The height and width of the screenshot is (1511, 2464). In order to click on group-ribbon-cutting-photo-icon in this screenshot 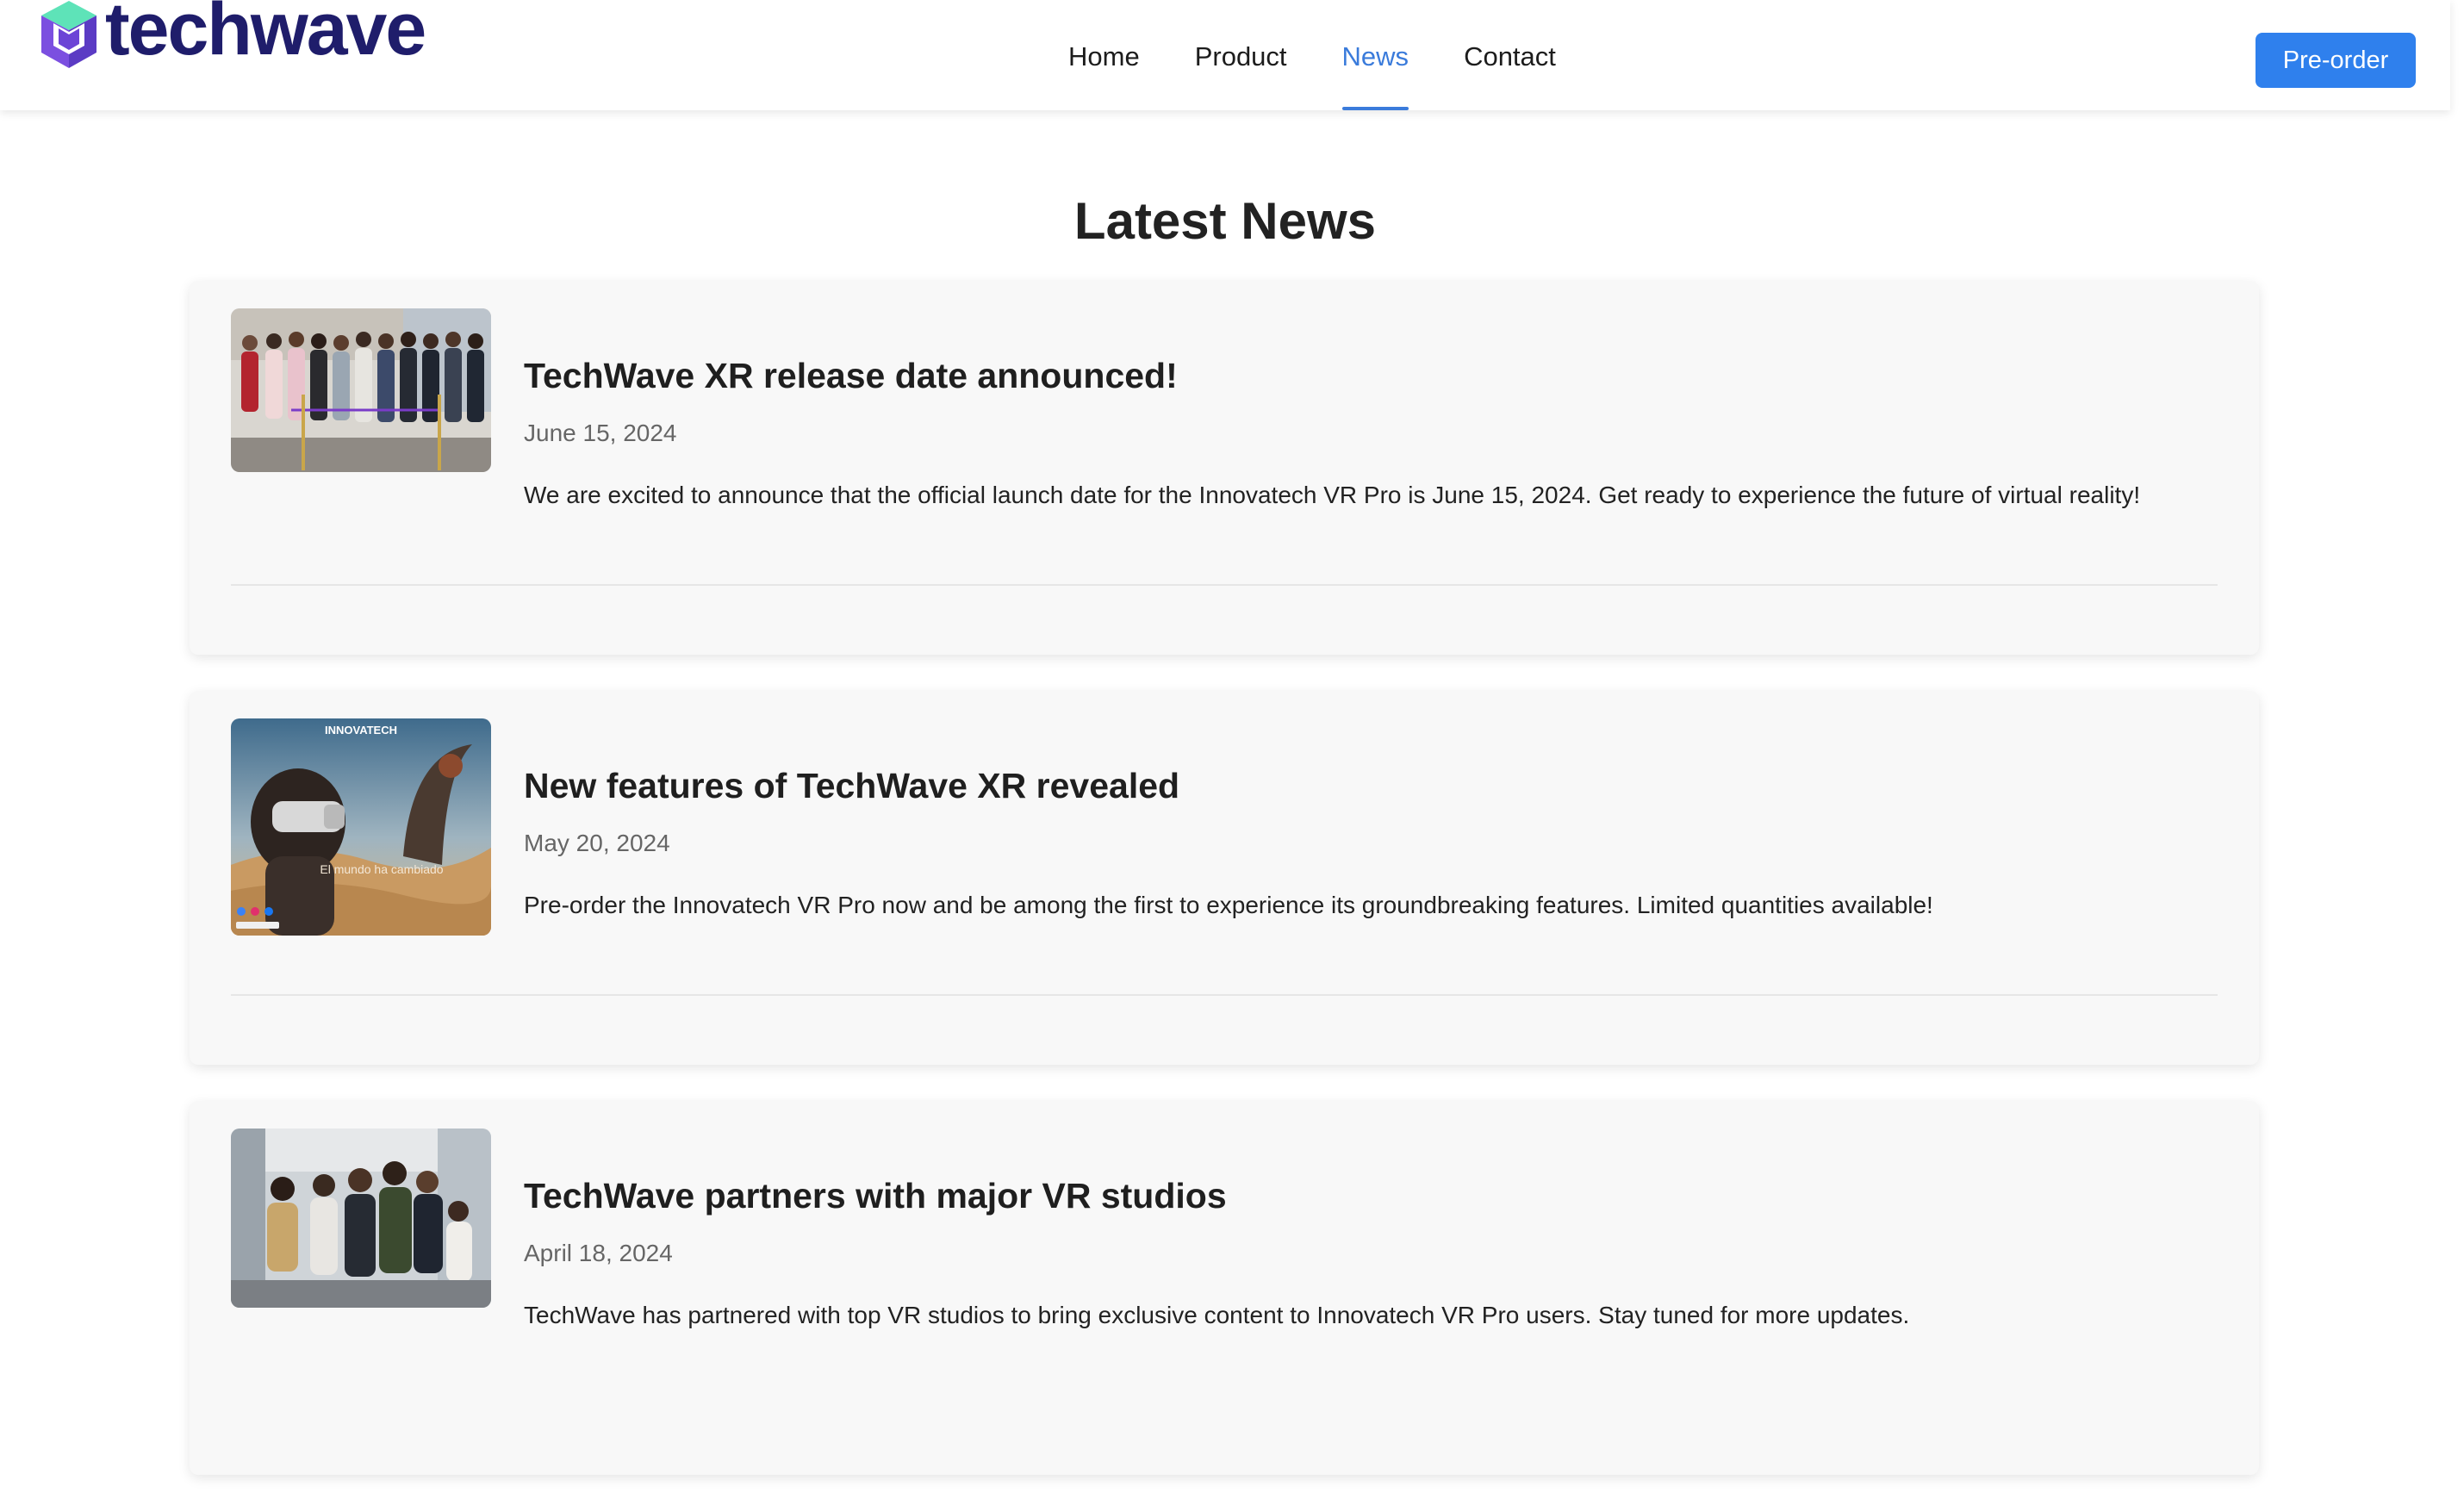, I will do `click(361, 390)`.